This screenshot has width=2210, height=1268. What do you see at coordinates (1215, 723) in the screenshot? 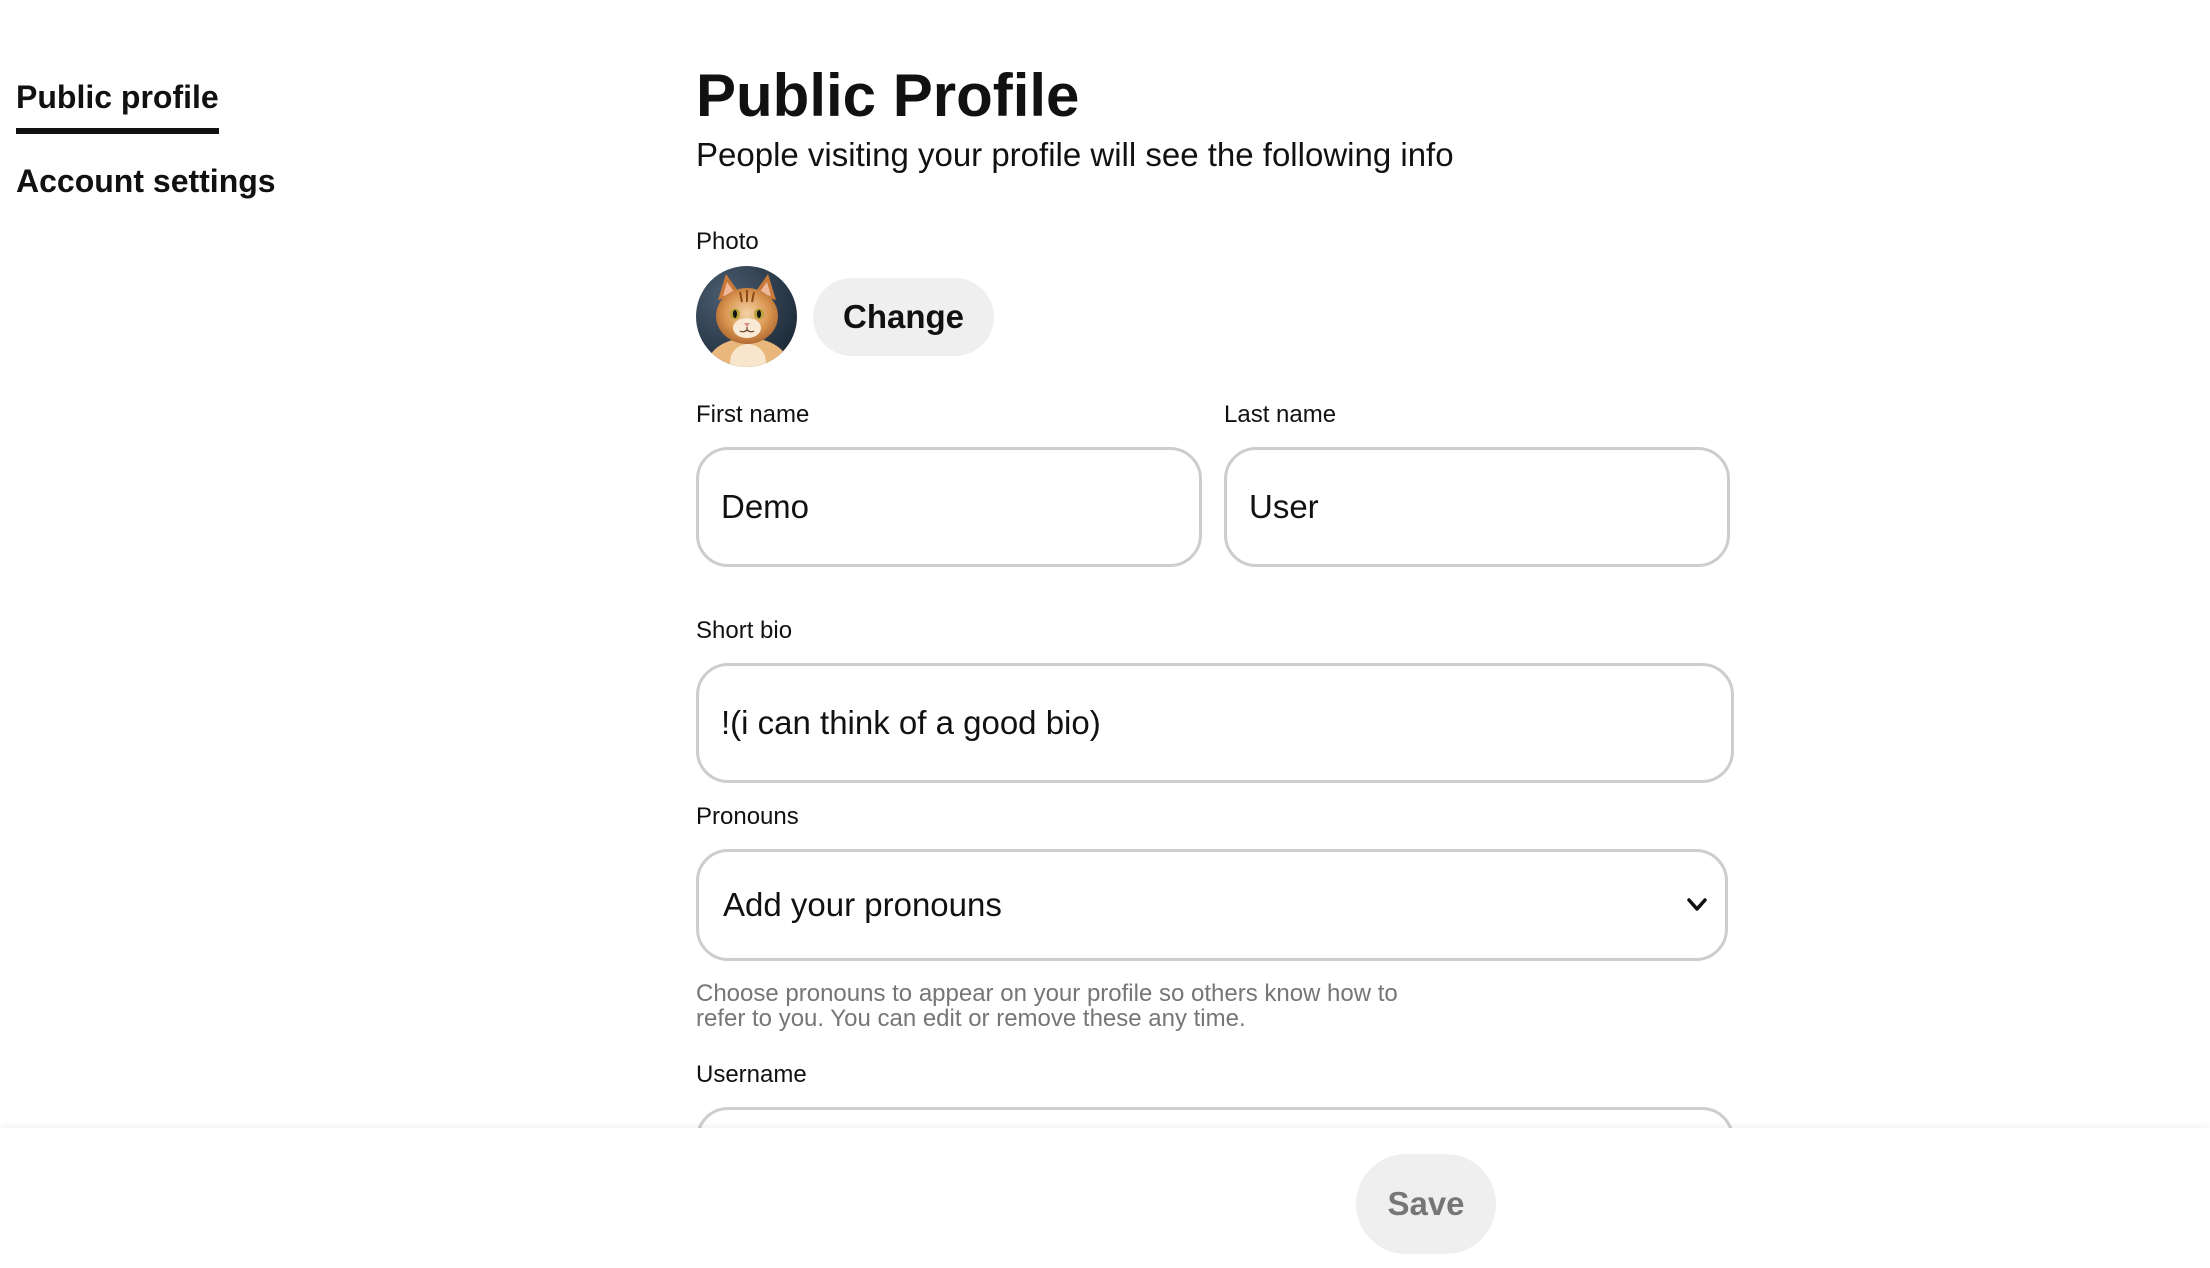
I see `bio-input` at bounding box center [1215, 723].